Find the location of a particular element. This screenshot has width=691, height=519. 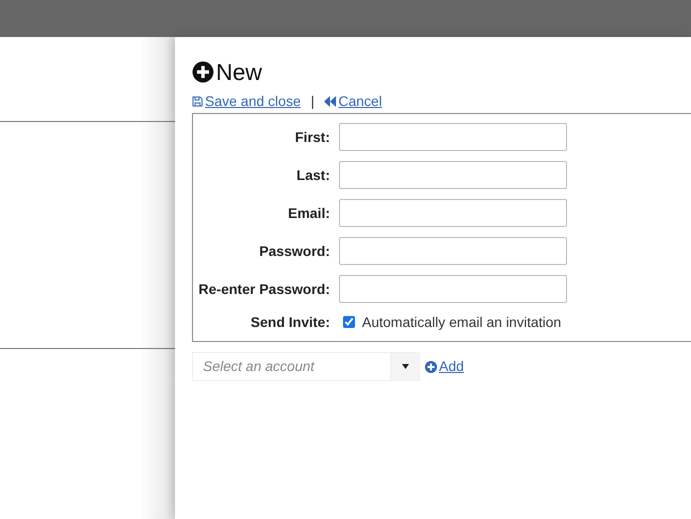

field-label: Last: is located at coordinates (313, 175).